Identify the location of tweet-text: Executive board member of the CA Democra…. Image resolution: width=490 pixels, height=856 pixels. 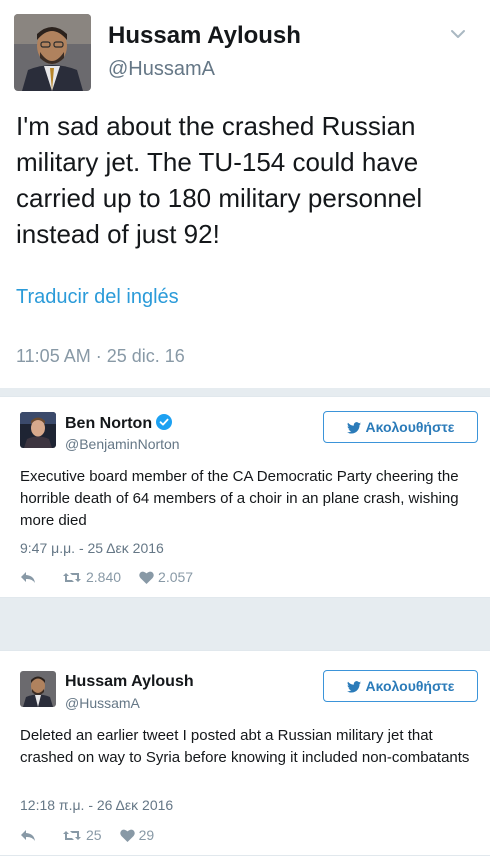
(239, 498).